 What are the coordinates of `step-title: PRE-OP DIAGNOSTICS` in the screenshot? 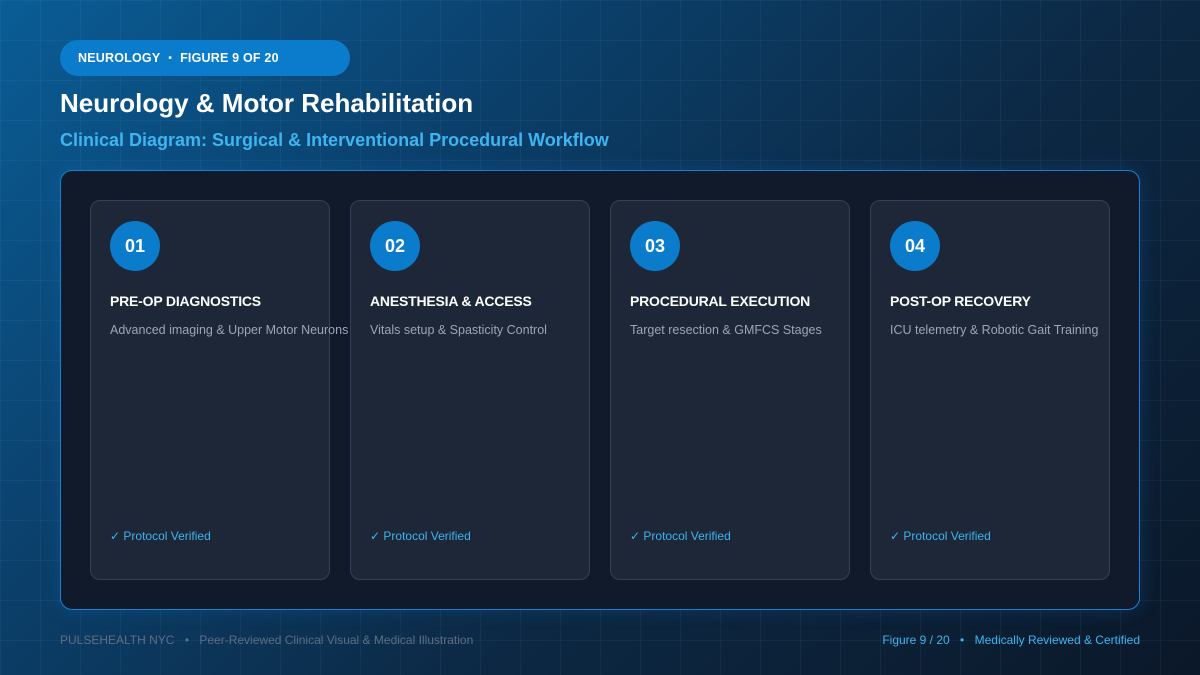 It's located at (185, 301).